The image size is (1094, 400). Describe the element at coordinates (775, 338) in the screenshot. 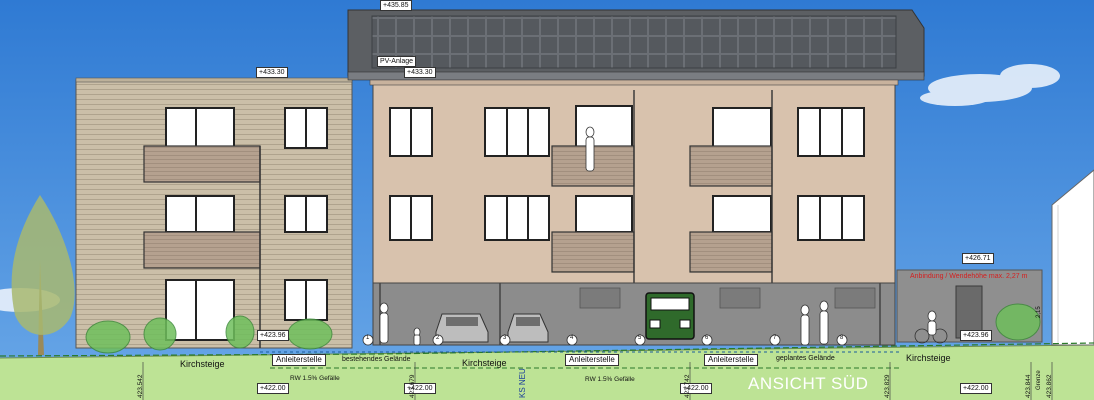

I see `parking-number: 7` at that location.